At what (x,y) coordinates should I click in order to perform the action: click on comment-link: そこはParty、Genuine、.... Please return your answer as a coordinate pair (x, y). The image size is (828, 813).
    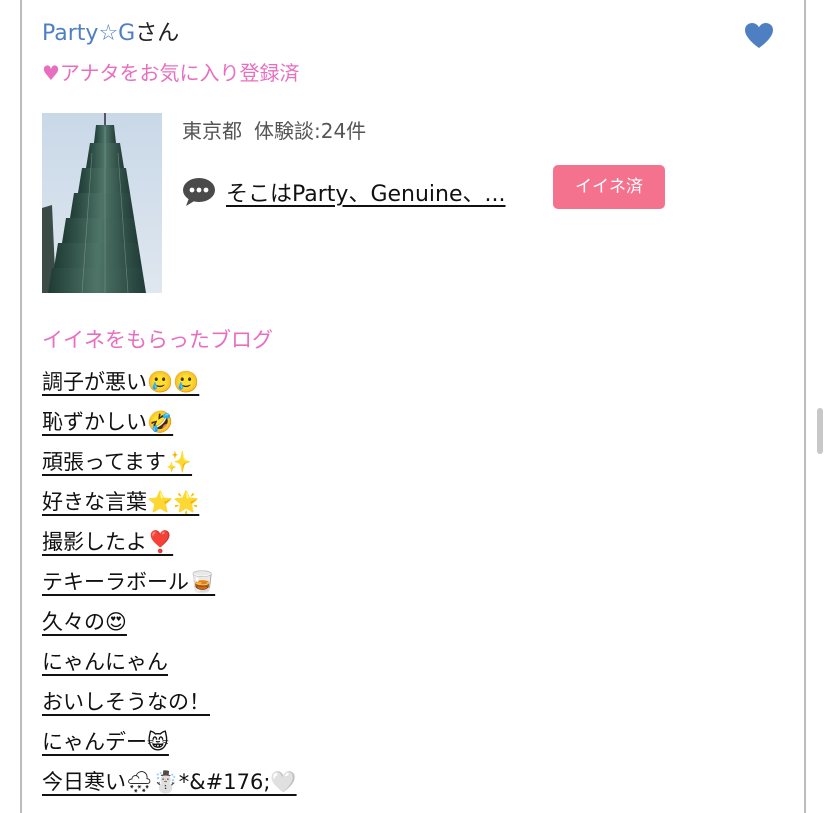
    Looking at the image, I should click on (366, 192).